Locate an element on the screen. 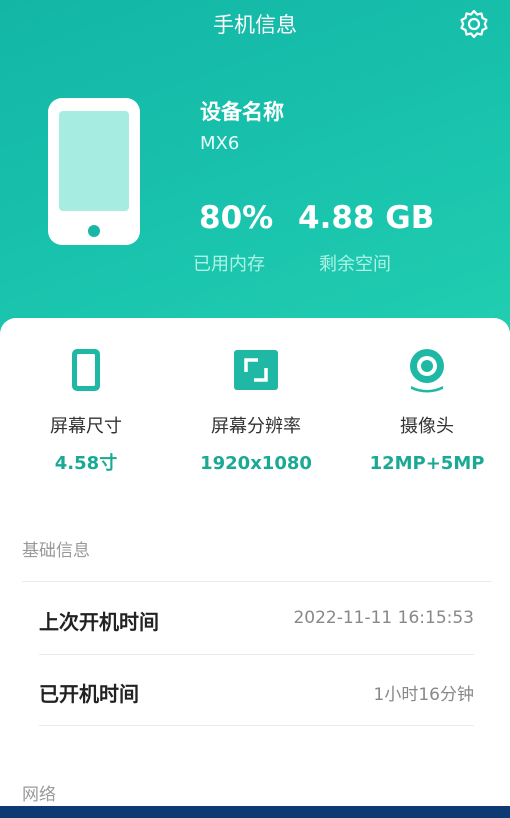 The height and width of the screenshot is (818, 510). spec-screen-size: 屏幕尺寸 4.58寸 is located at coordinates (86, 411).